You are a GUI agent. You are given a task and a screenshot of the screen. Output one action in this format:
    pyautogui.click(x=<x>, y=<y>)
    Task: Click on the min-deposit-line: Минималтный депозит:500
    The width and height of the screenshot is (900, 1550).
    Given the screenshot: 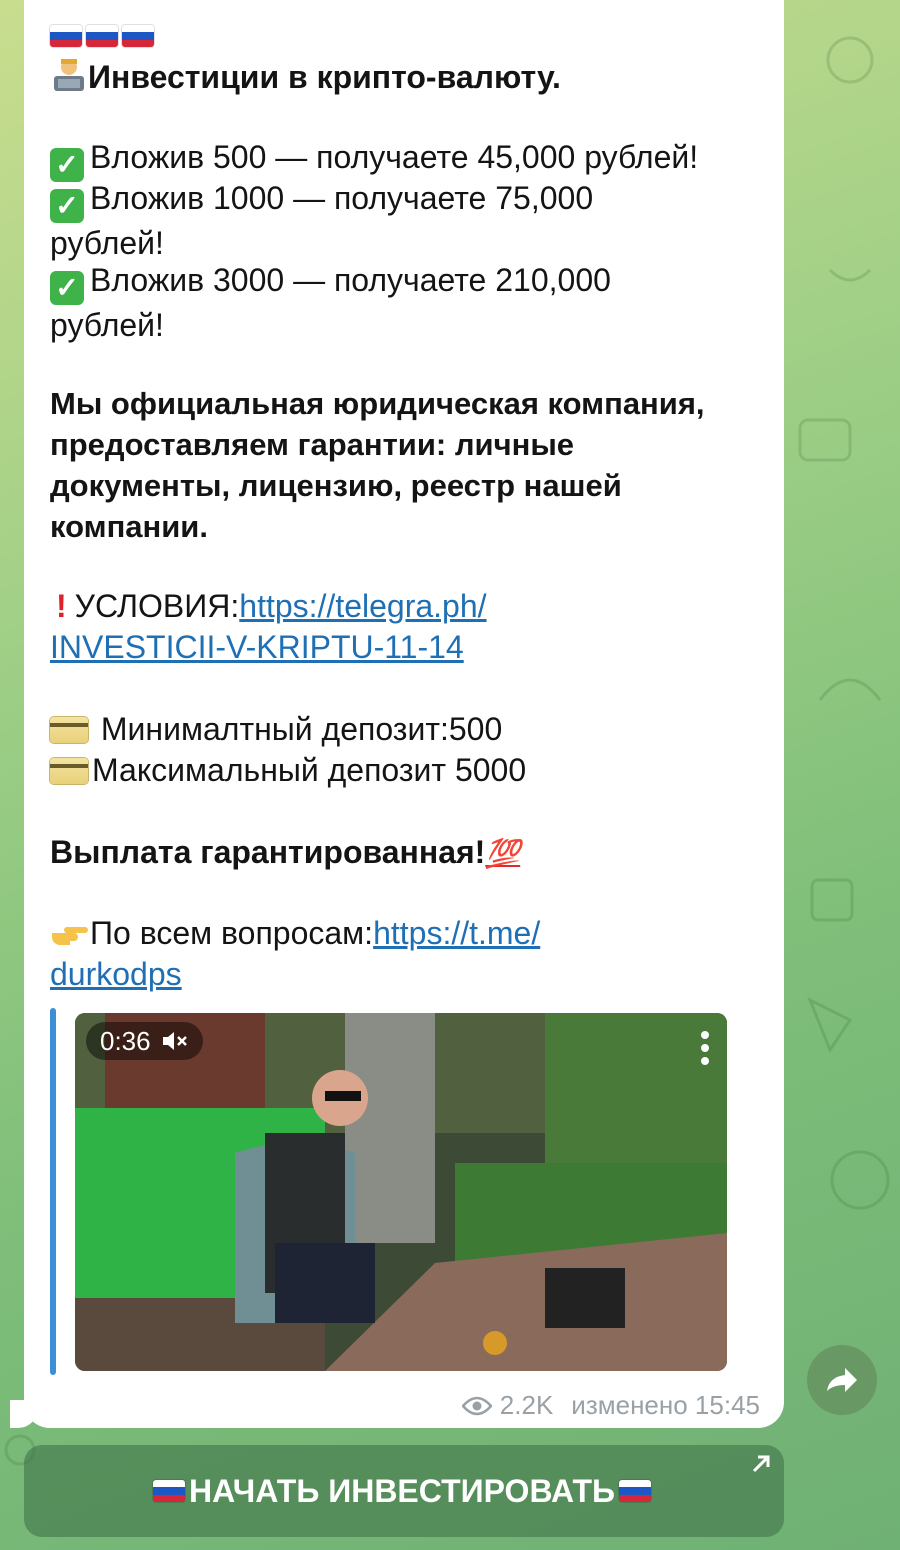 What is the action you would take?
    pyautogui.click(x=407, y=729)
    